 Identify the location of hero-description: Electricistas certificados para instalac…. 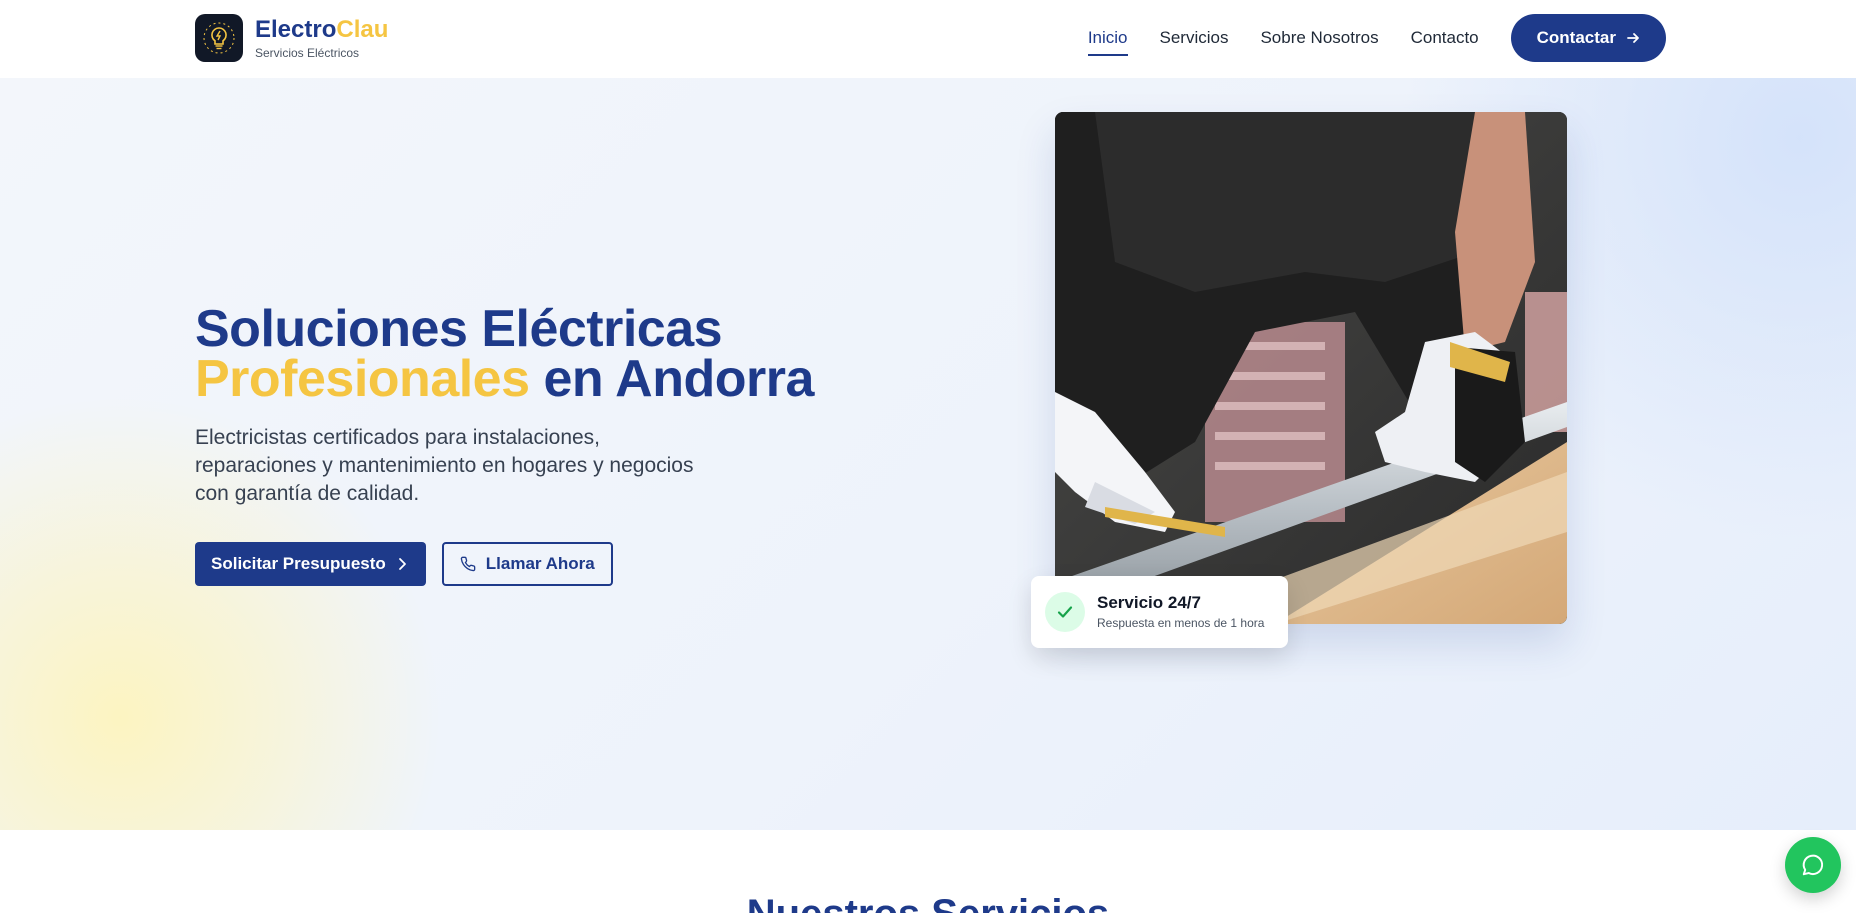
(444, 465).